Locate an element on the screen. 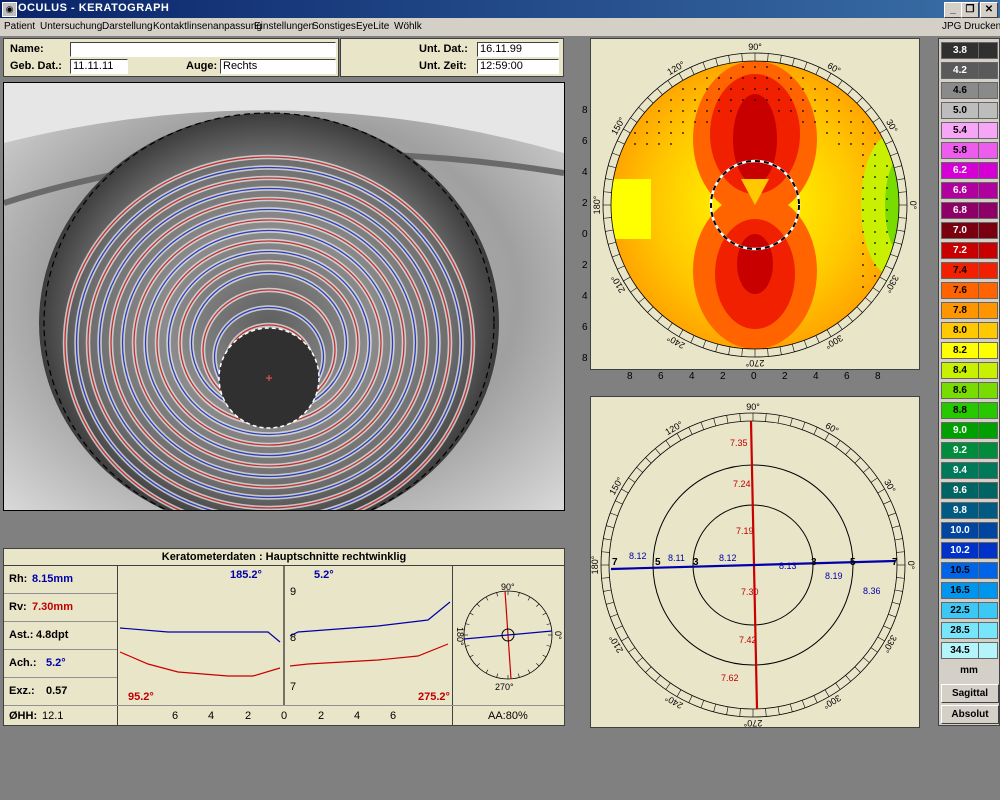 The height and width of the screenshot is (800, 1000). scale-item: 8.2 is located at coordinates (969, 350).